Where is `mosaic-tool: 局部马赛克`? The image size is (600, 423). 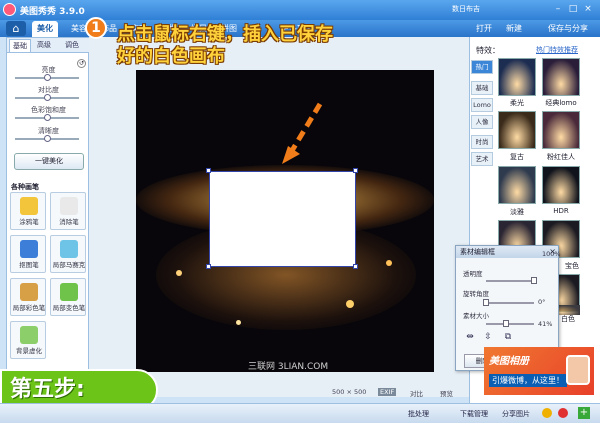 mosaic-tool: 局部马赛克 is located at coordinates (68, 254).